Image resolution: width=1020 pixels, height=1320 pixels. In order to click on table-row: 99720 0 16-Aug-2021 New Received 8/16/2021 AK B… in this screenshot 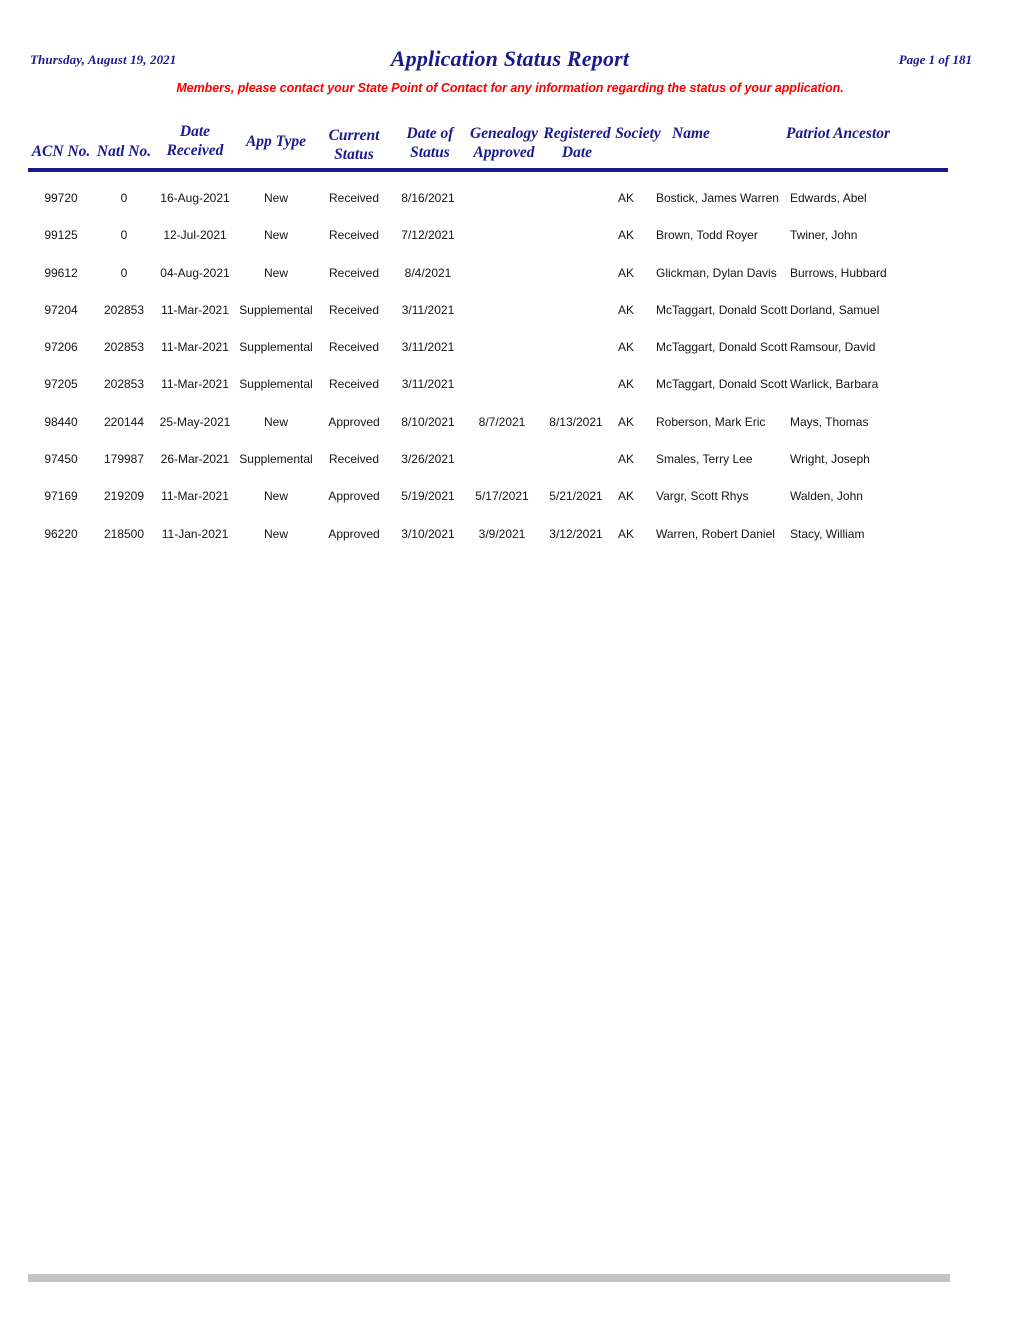, I will do `click(510, 208)`.